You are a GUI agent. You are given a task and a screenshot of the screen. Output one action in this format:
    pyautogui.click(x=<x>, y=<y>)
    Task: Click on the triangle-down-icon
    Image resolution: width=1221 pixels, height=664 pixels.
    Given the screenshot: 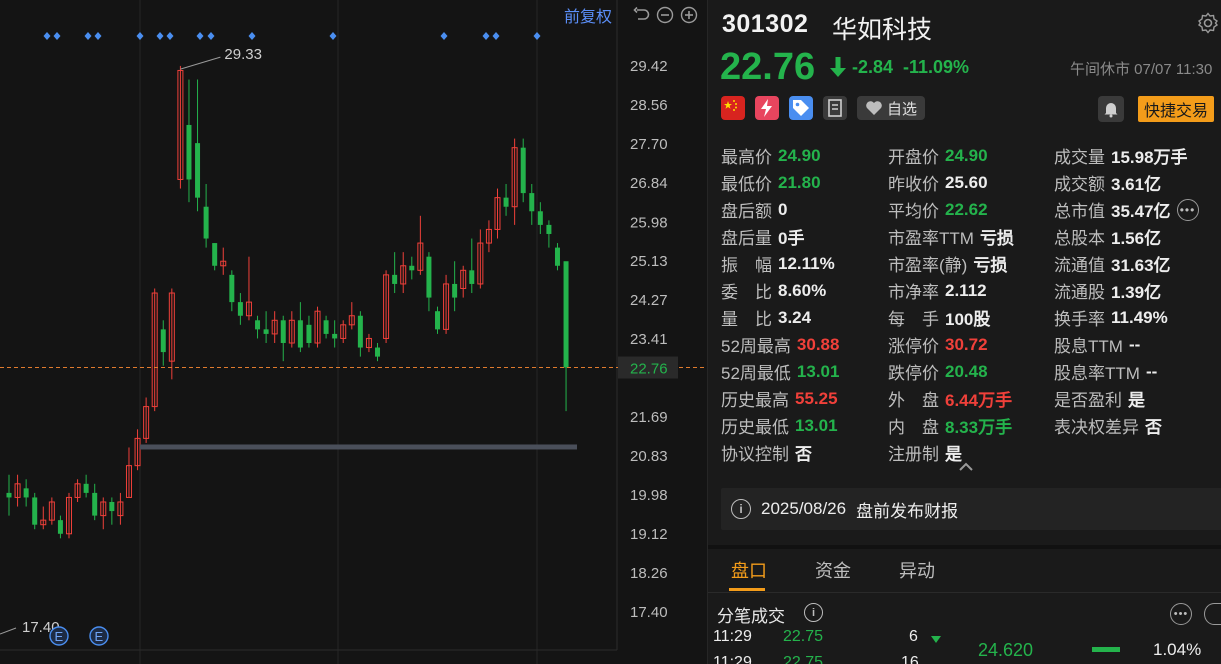 What is the action you would take?
    pyautogui.click(x=936, y=640)
    